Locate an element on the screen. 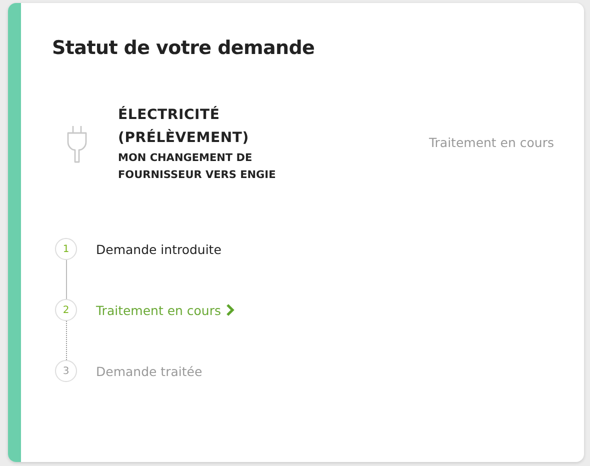 The image size is (590, 466). chevron-right-icon is located at coordinates (231, 310).